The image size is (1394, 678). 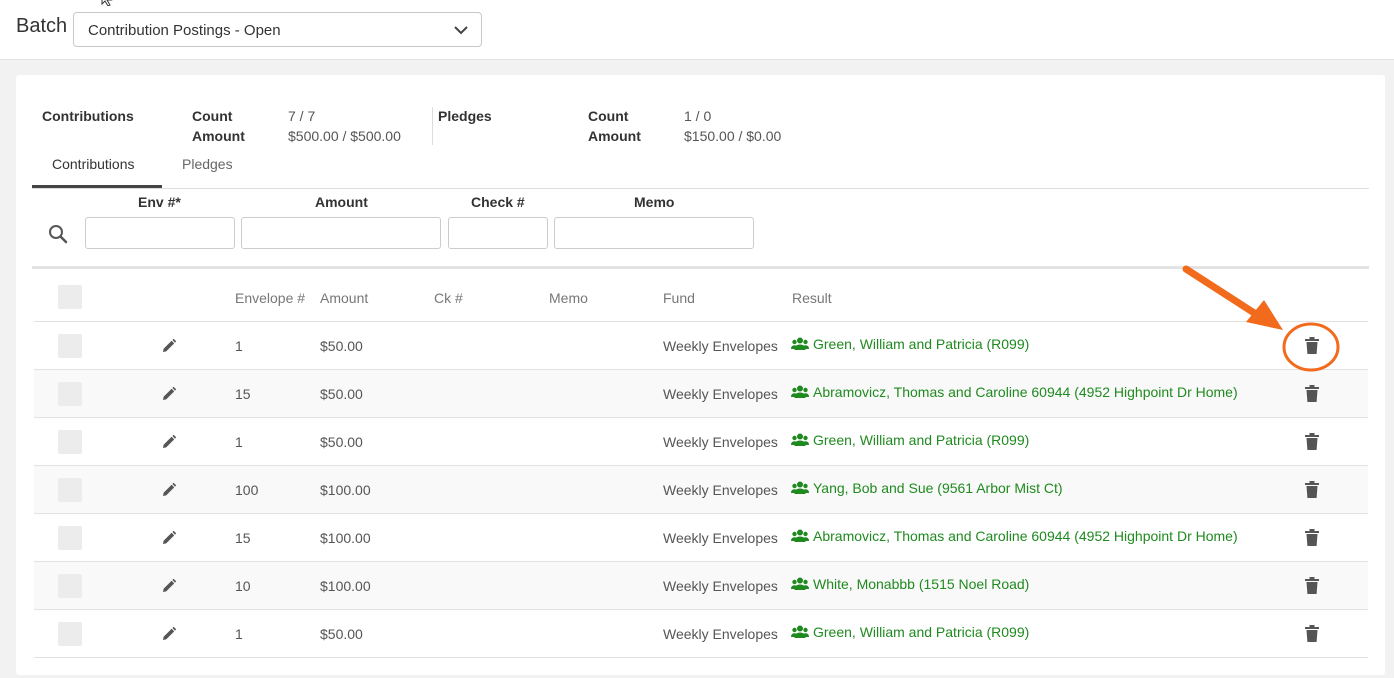 What do you see at coordinates (88, 116) in the screenshot?
I see `contributions-summary-title: Contributions` at bounding box center [88, 116].